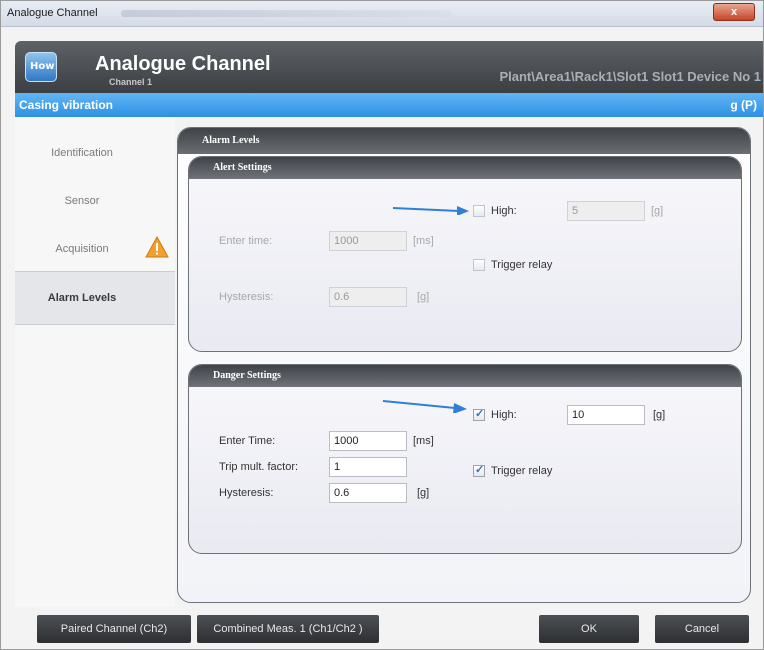  What do you see at coordinates (479, 211) in the screenshot?
I see `alert-high-checkbox` at bounding box center [479, 211].